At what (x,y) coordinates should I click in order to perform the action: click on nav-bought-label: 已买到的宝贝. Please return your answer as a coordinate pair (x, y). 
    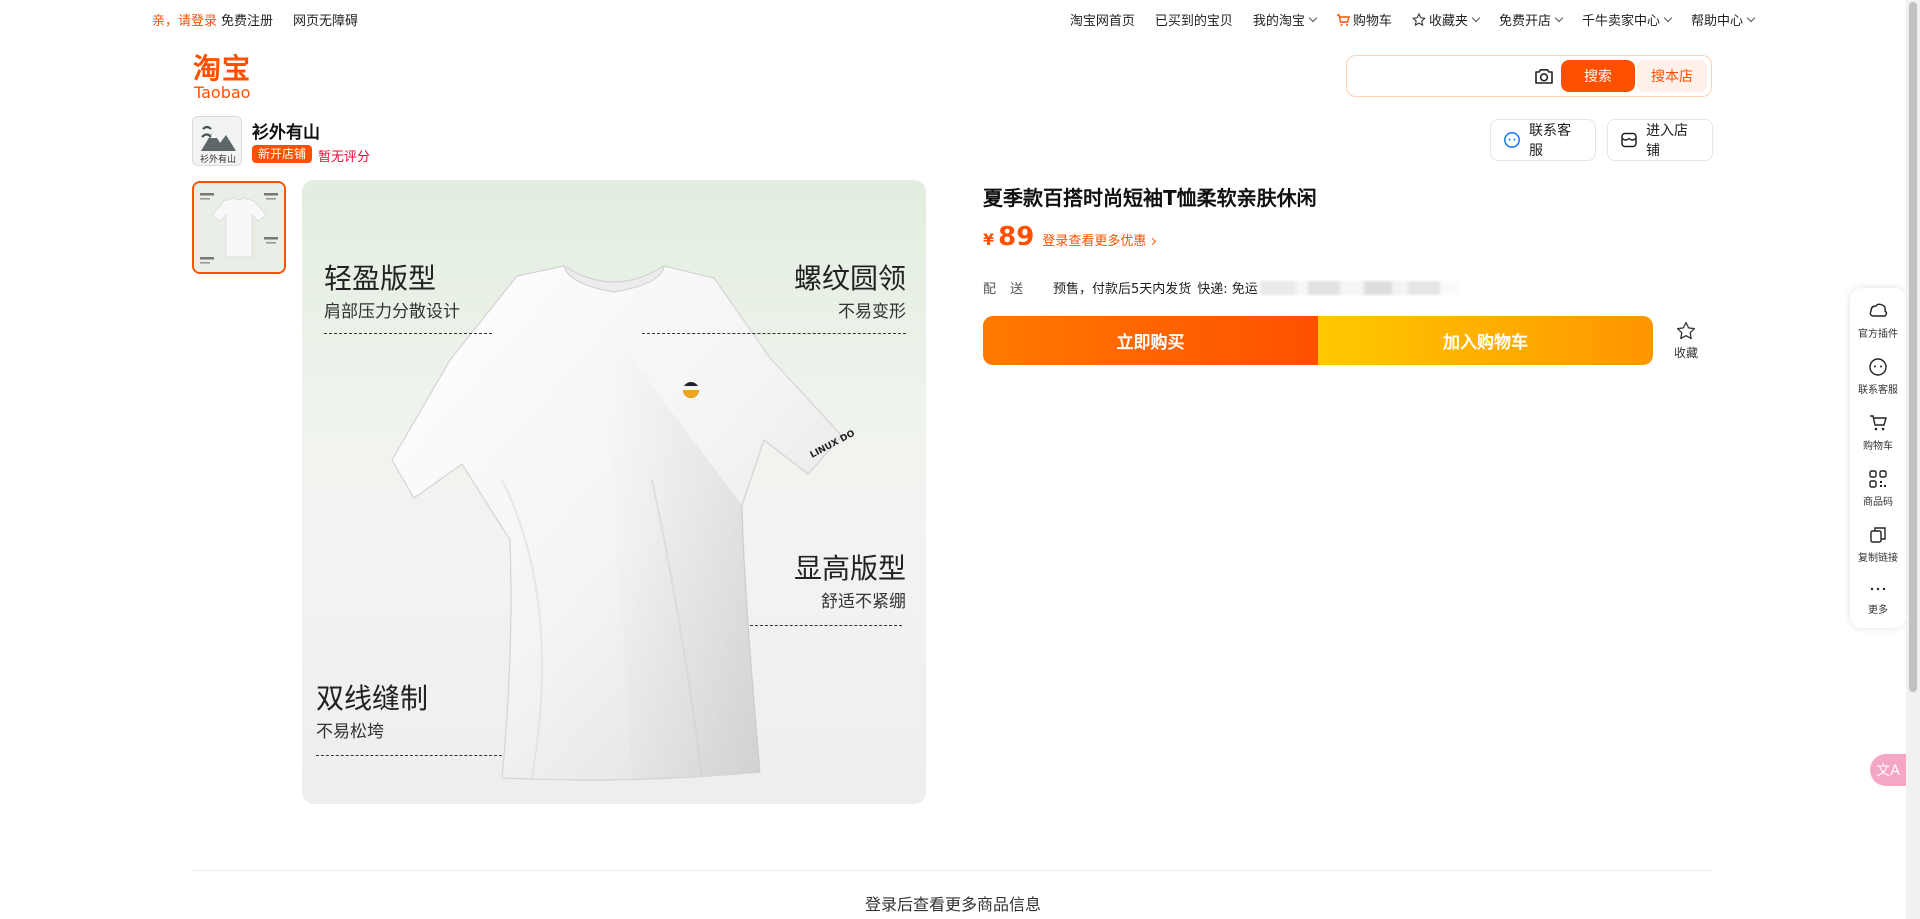
    Looking at the image, I should click on (1193, 21).